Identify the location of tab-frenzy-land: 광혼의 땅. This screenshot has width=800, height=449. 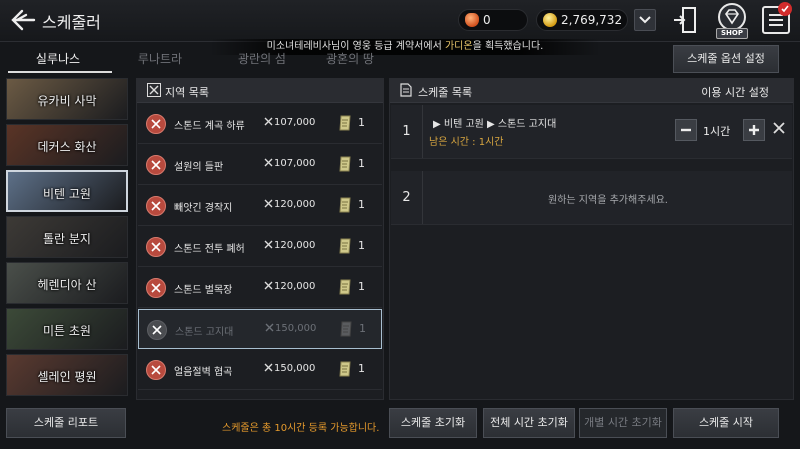
(350, 60).